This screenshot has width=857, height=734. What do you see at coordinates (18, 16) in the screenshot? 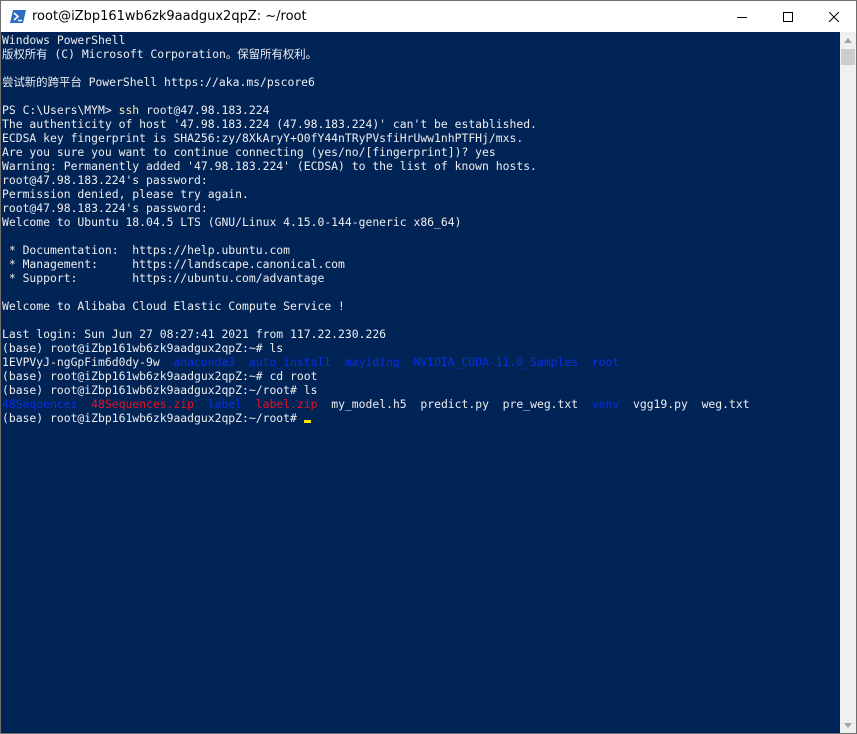
I see `powershell-icon` at bounding box center [18, 16].